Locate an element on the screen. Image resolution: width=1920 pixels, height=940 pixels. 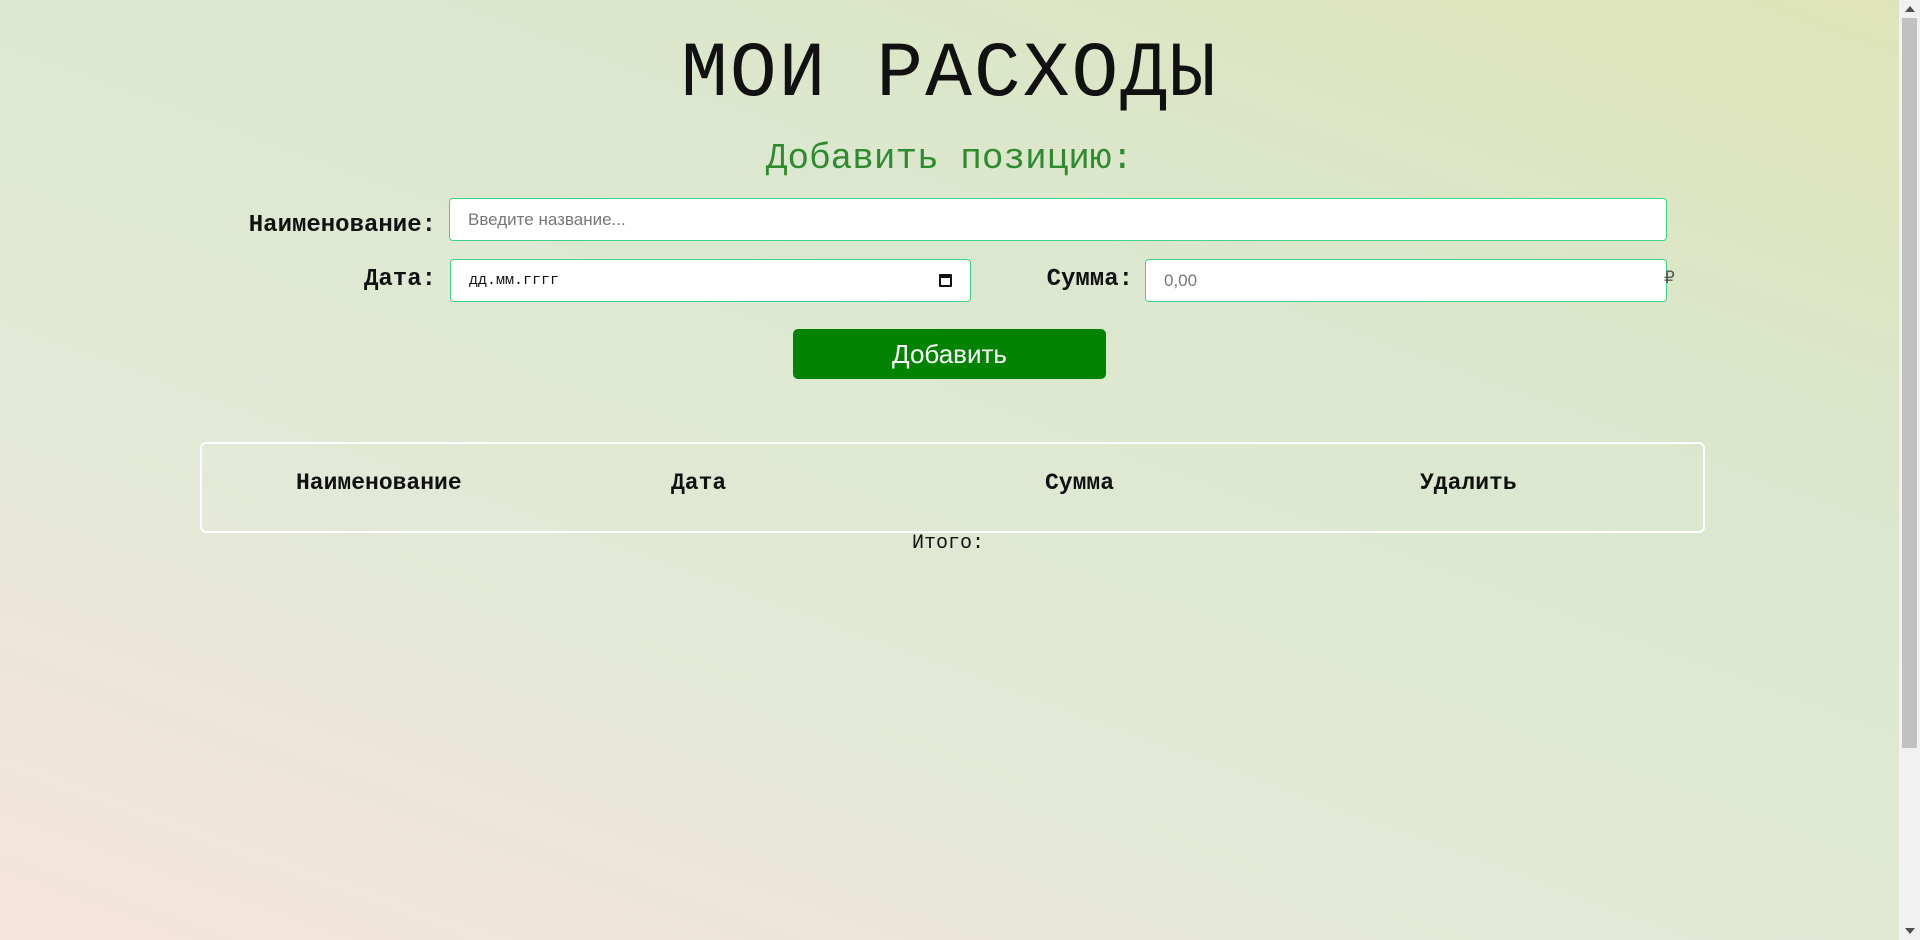
column-header-name: Наименование is located at coordinates (379, 483).